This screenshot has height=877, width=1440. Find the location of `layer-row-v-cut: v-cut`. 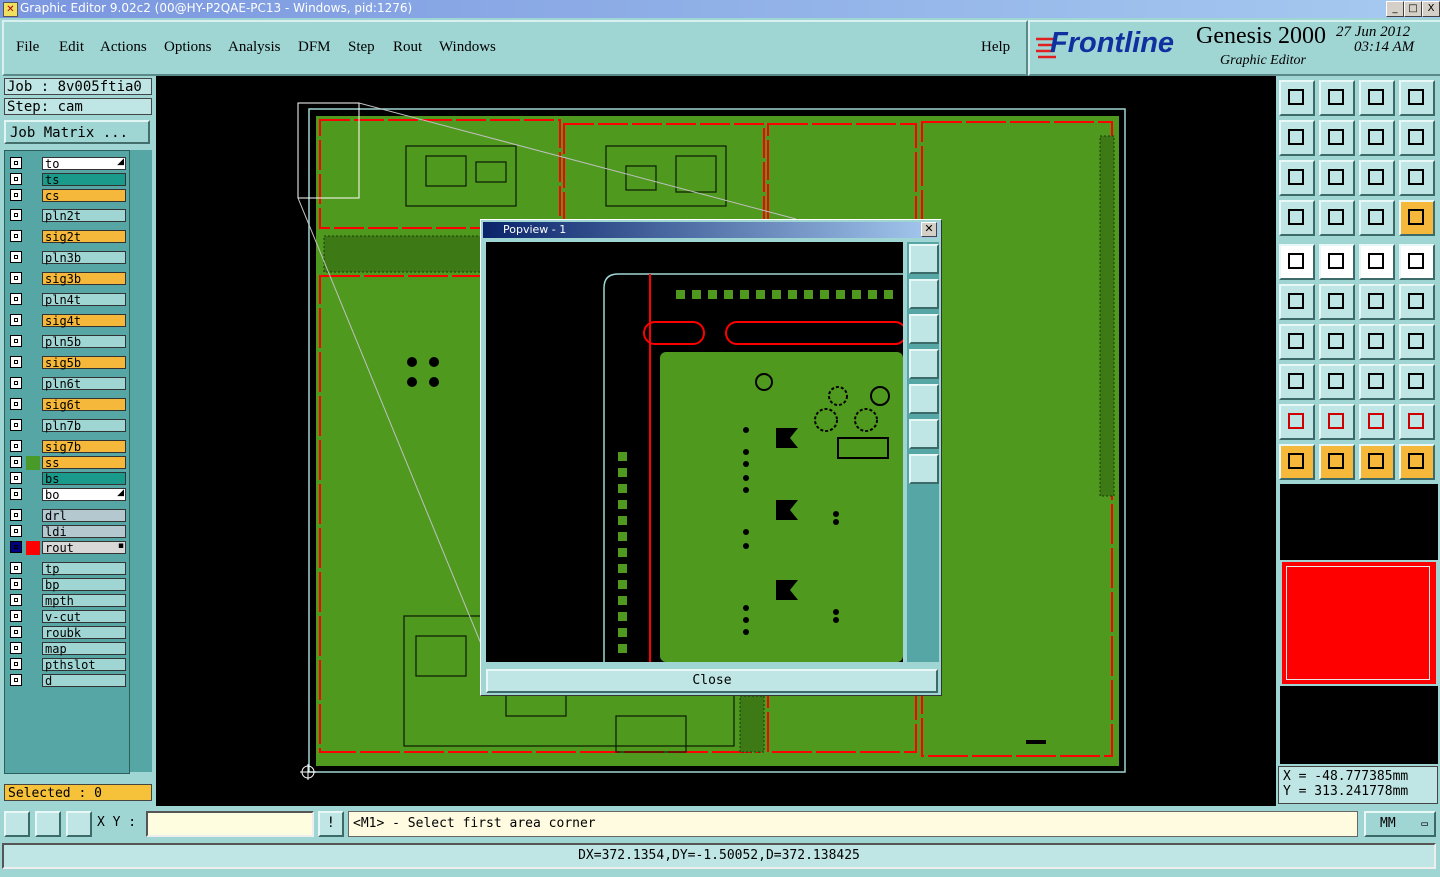

layer-row-v-cut: v-cut is located at coordinates (67, 617).